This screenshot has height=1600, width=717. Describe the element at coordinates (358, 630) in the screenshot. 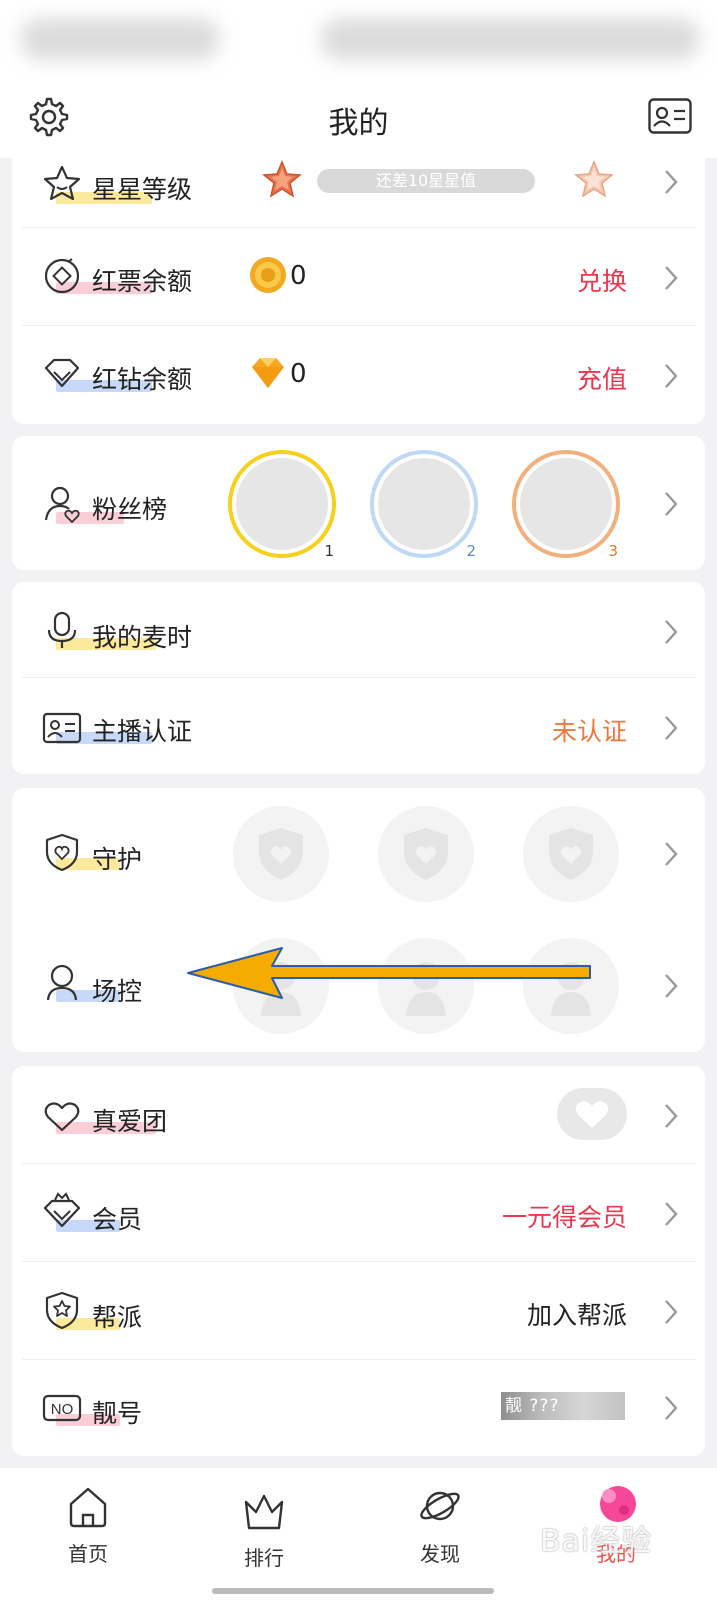

I see `mic-time-row: 我的麦时` at that location.